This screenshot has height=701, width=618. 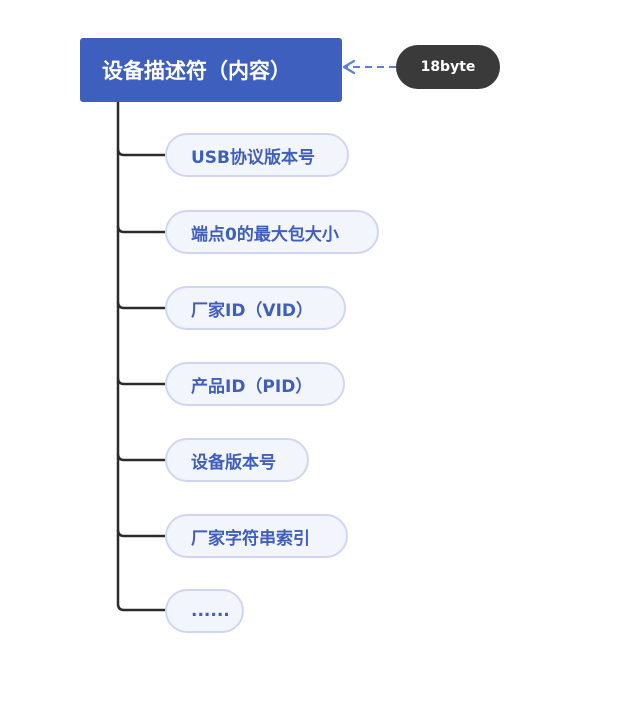 What do you see at coordinates (256, 536) in the screenshot?
I see `child-topic-vendor-string-index: 厂家字符串索引` at bounding box center [256, 536].